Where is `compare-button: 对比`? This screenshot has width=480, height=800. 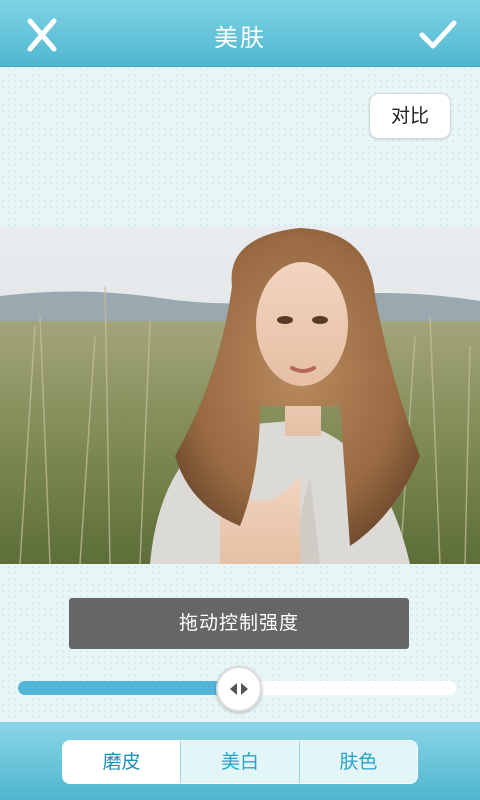
compare-button: 对比 is located at coordinates (410, 116).